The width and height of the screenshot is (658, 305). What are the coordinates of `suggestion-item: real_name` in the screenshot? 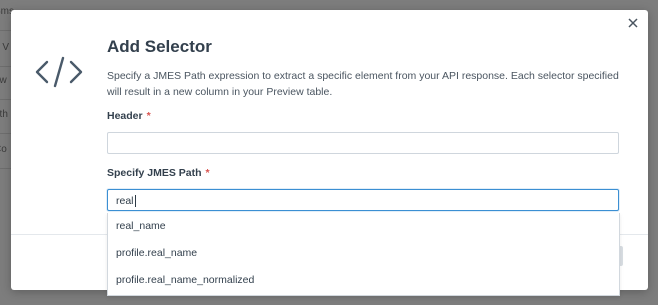 It's located at (363, 226).